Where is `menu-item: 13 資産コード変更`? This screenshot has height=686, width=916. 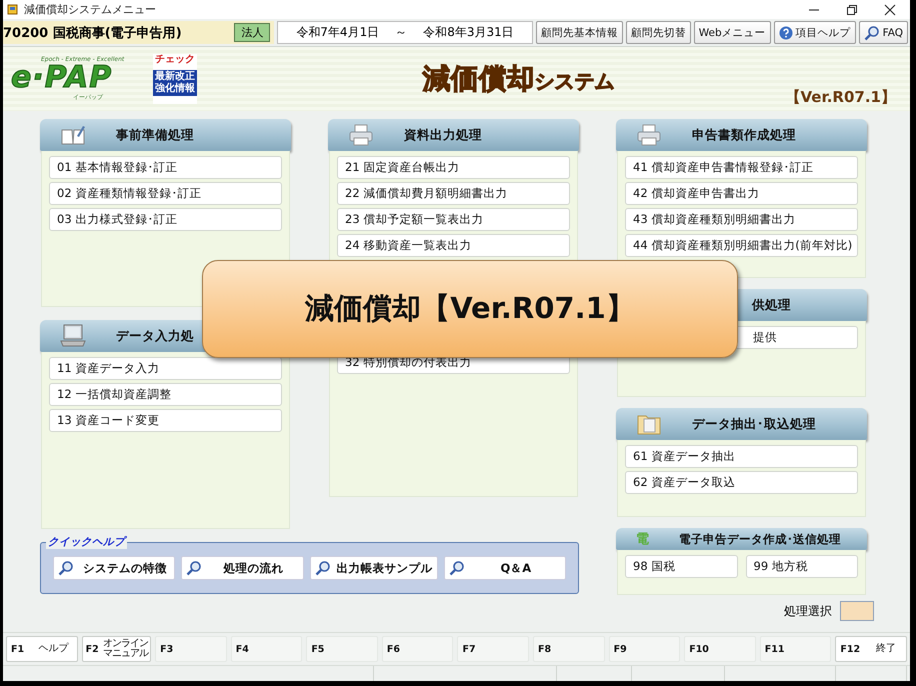 menu-item: 13 資産コード変更 is located at coordinates (165, 420).